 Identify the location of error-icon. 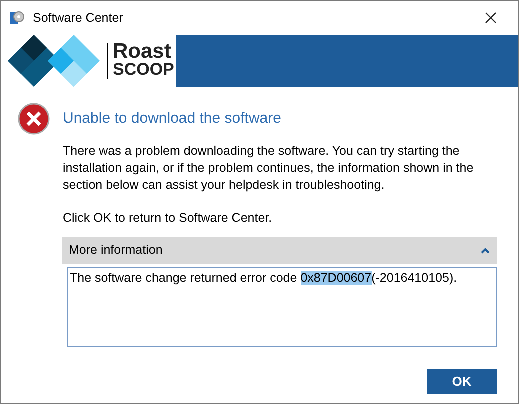
(34, 119).